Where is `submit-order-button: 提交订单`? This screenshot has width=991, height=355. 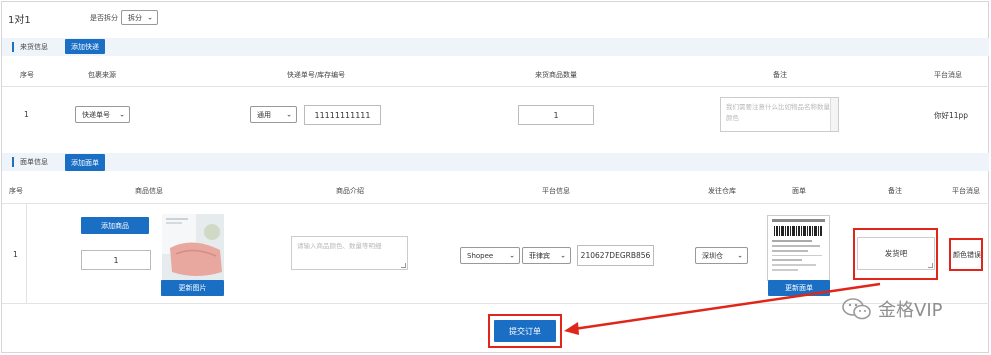 submit-order-button: 提交订单 is located at coordinates (525, 331).